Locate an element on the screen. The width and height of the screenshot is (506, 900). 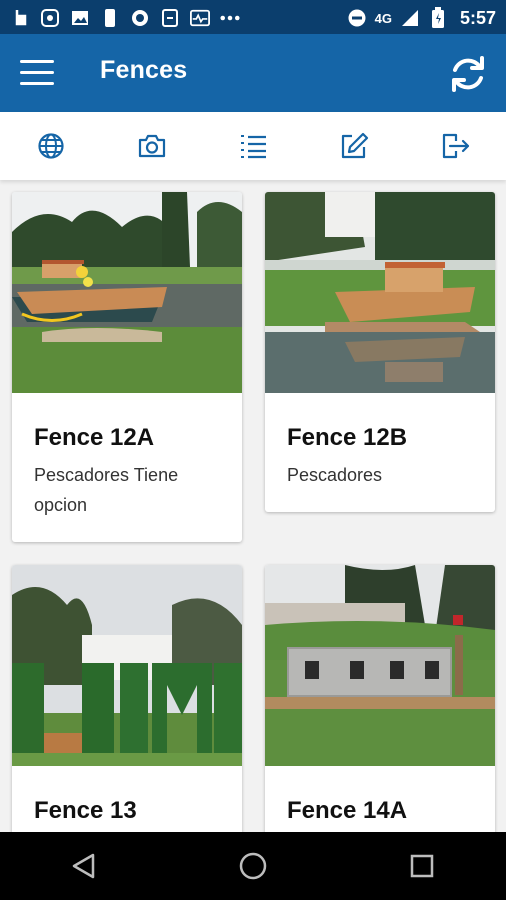
list-icon is located at coordinates (253, 147).